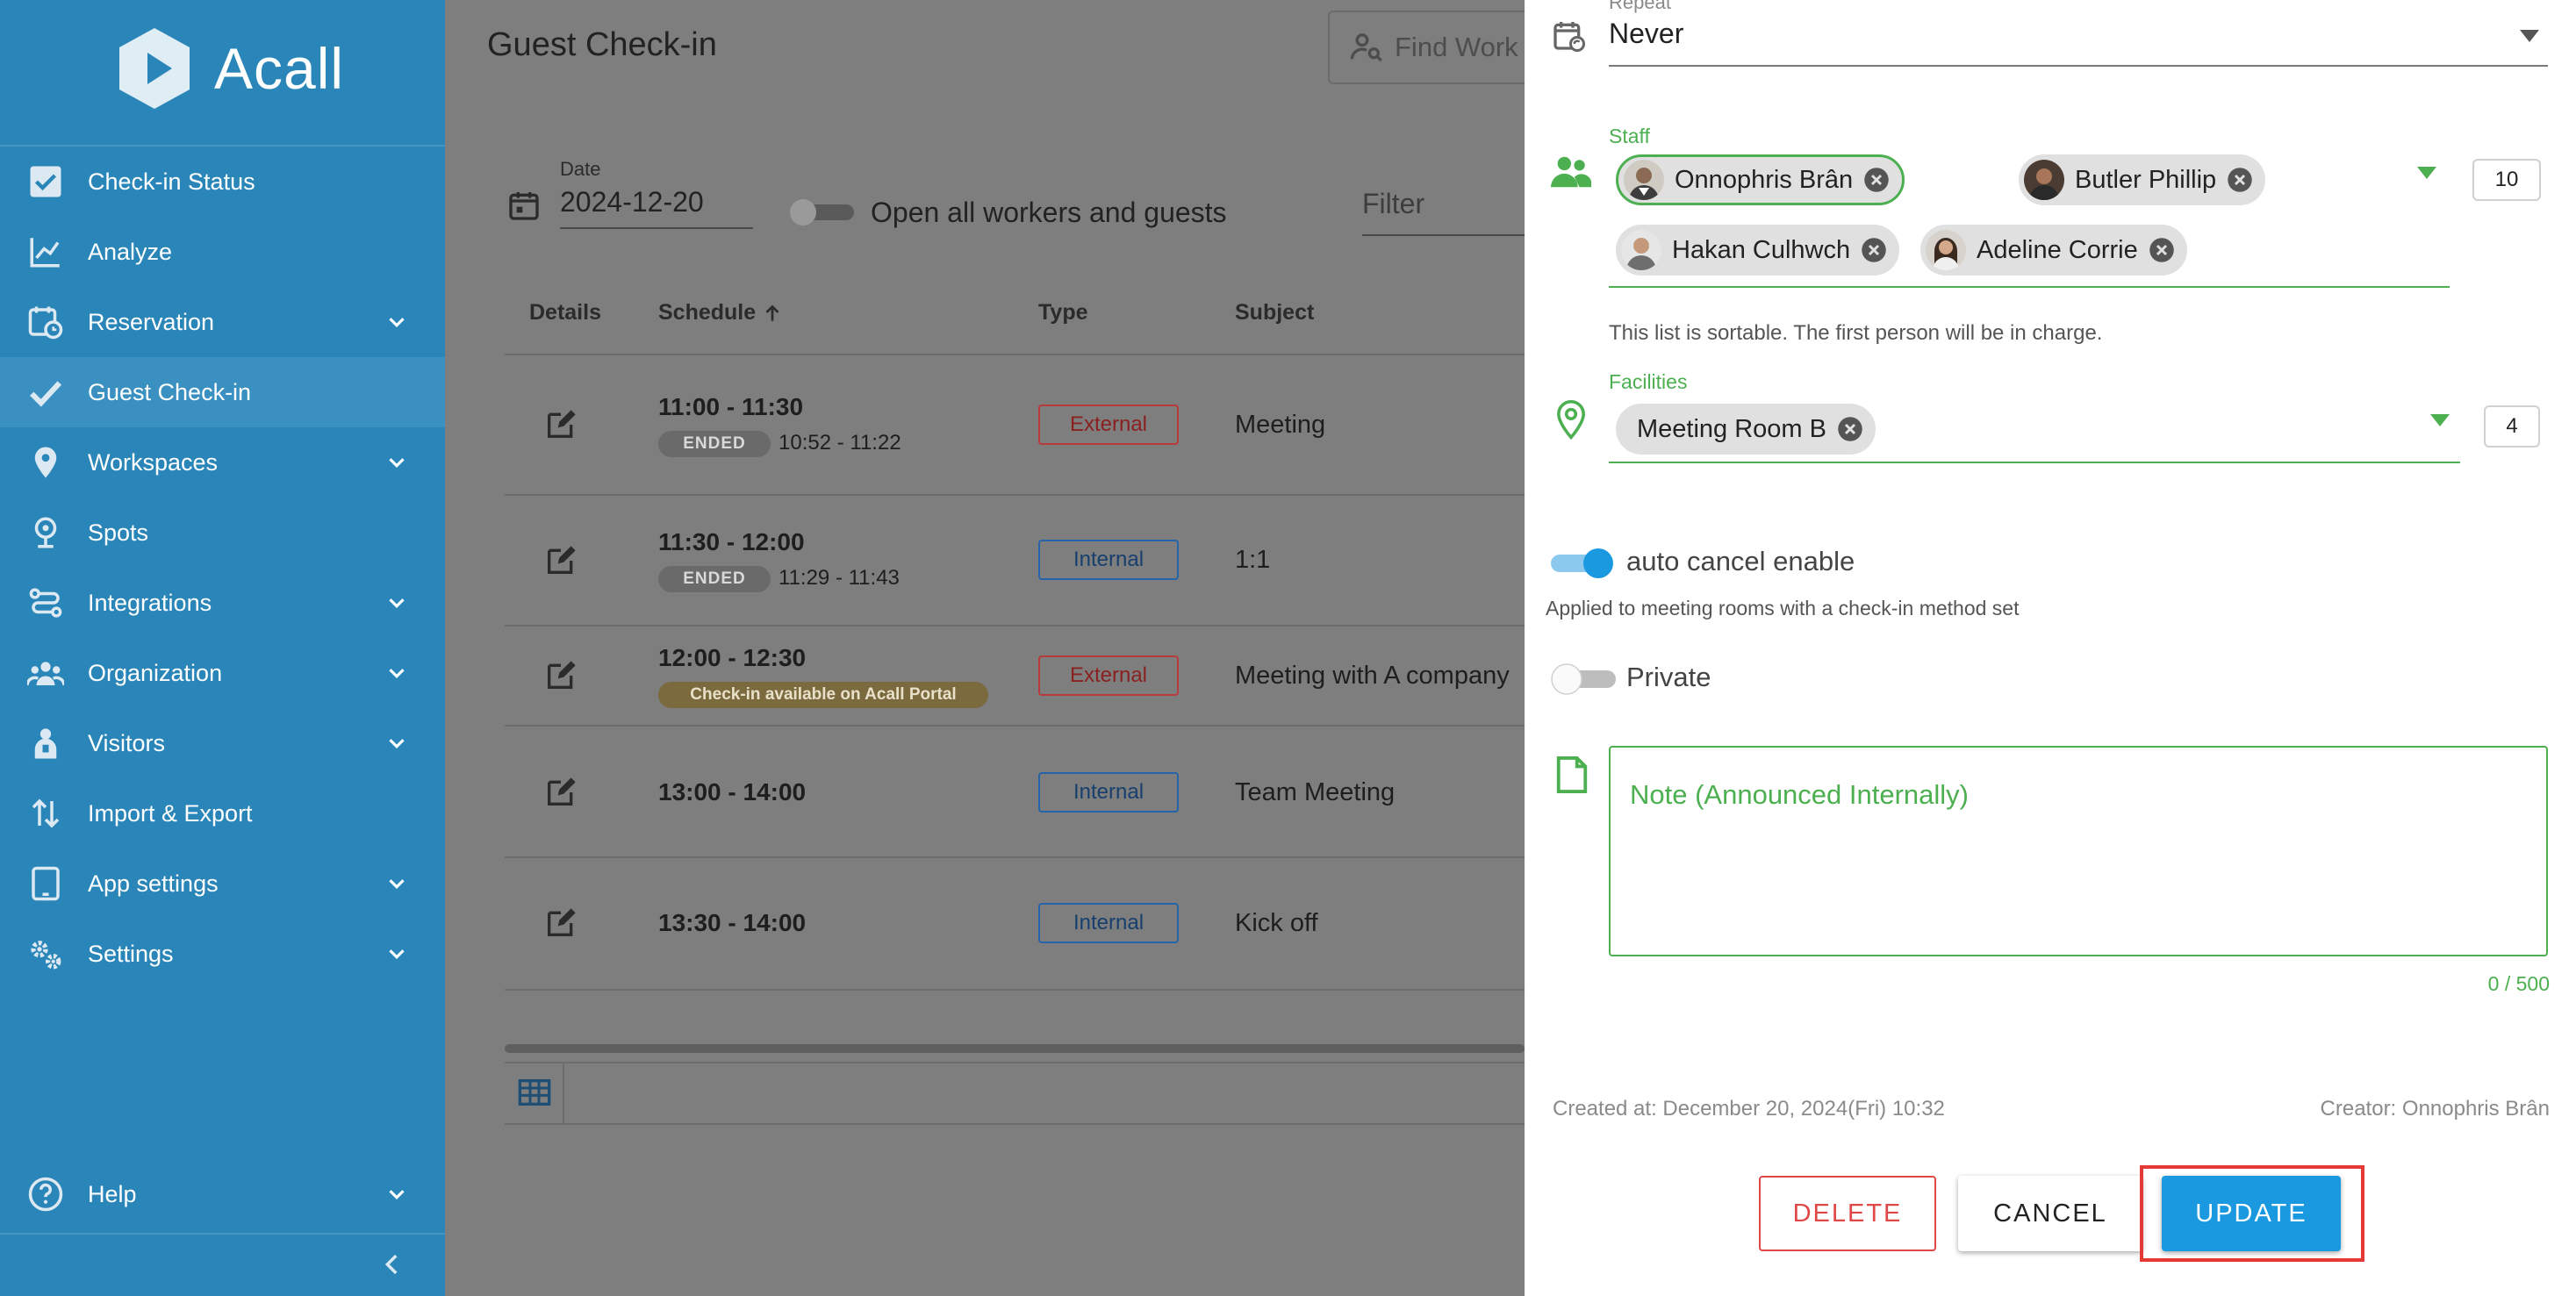 The height and width of the screenshot is (1296, 2576). I want to click on sidebar-item-integrations: Integrations, so click(222, 603).